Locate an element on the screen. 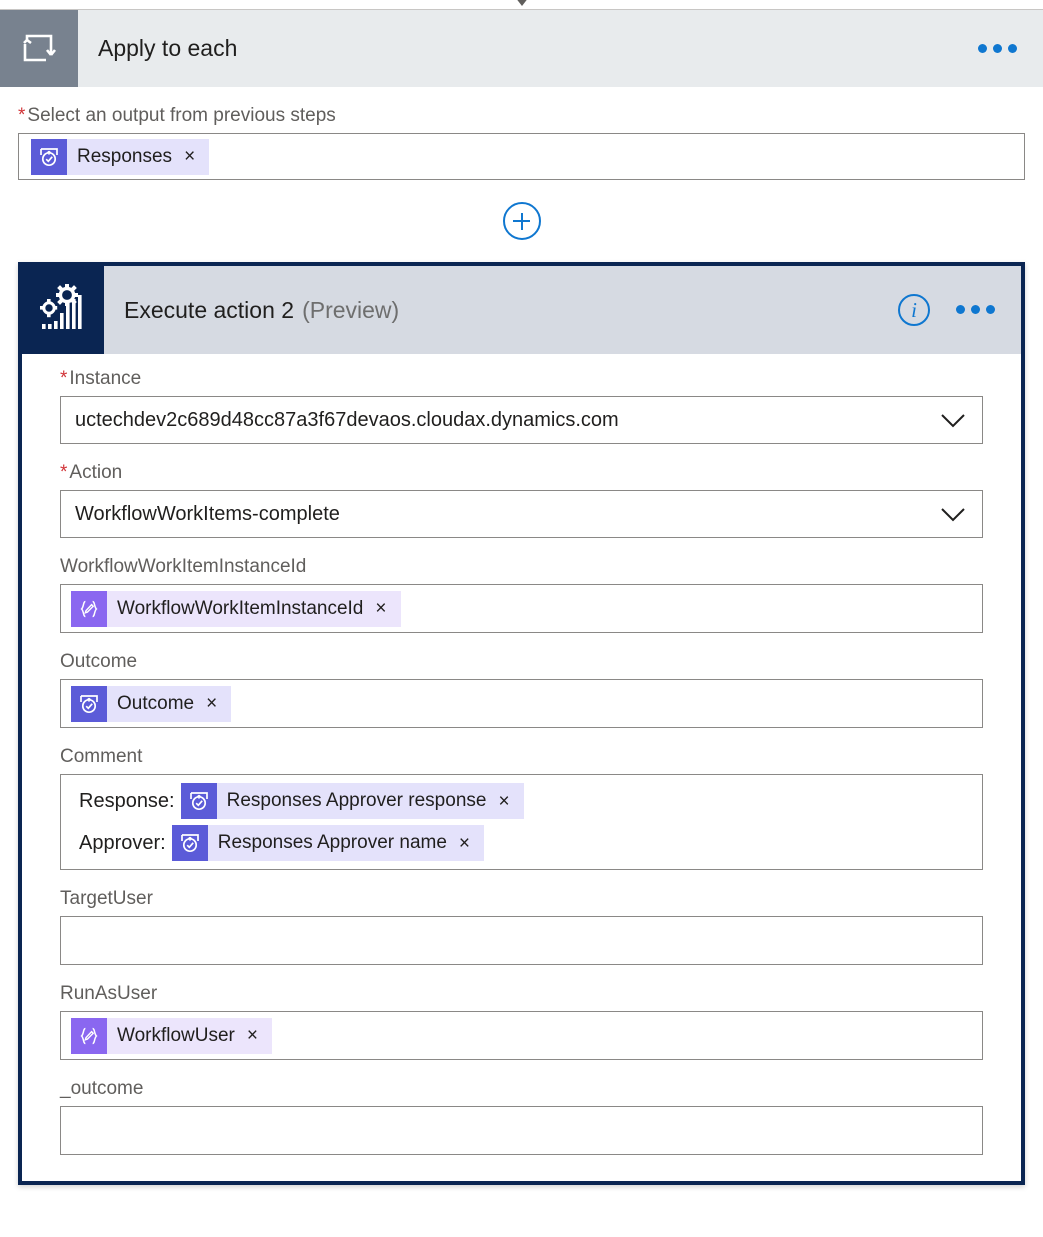 This screenshot has width=1043, height=1237. token-chip-responses-approver-response: Responses Approver response × is located at coordinates (352, 801).